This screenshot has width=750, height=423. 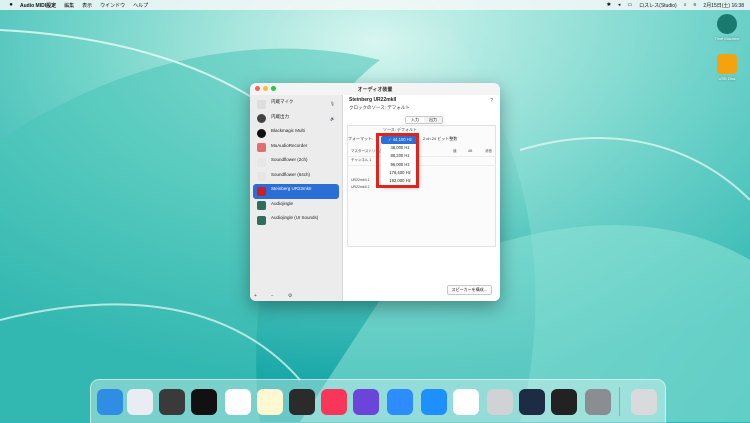 What do you see at coordinates (397, 160) in the screenshot?
I see `highlight-box` at bounding box center [397, 160].